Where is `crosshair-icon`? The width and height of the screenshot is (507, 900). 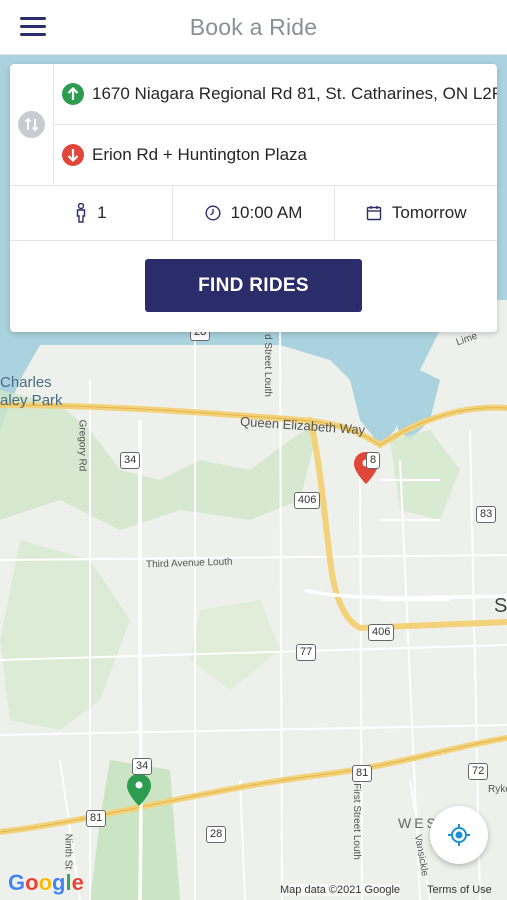
crosshair-icon is located at coordinates (459, 835).